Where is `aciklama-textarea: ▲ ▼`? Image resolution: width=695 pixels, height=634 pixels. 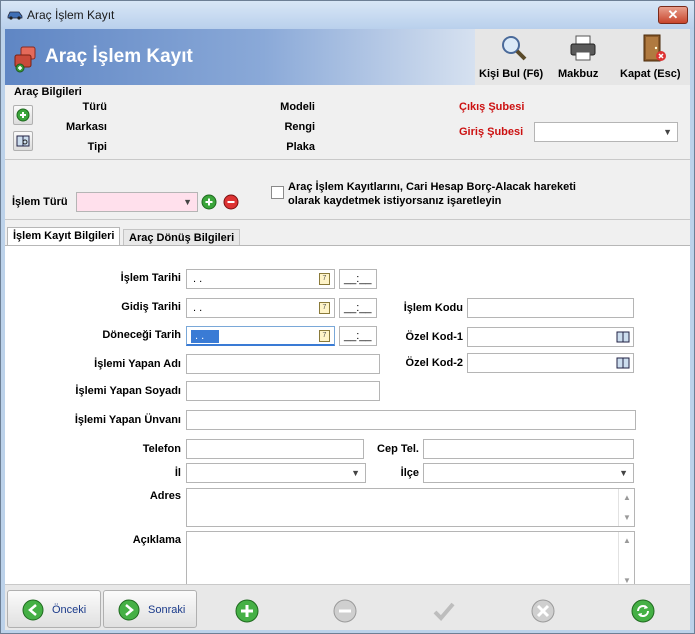 aciklama-textarea: ▲ ▼ is located at coordinates (410, 560).